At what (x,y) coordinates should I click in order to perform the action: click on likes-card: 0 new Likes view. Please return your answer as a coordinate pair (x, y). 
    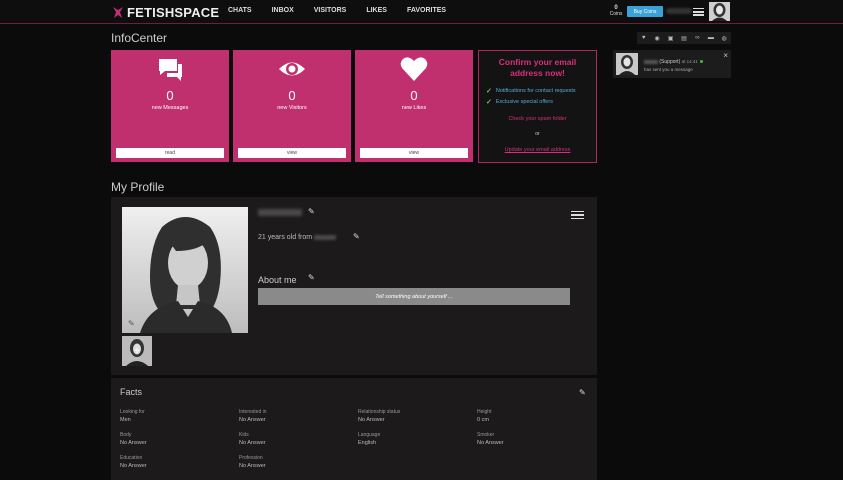
    Looking at the image, I should click on (414, 106).